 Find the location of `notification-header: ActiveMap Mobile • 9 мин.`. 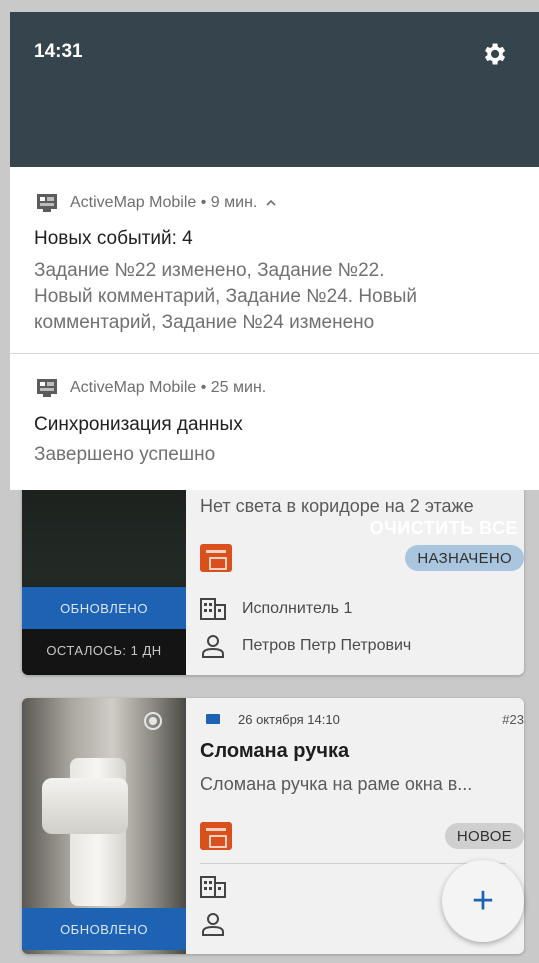

notification-header: ActiveMap Mobile • 9 мин. is located at coordinates (173, 203).